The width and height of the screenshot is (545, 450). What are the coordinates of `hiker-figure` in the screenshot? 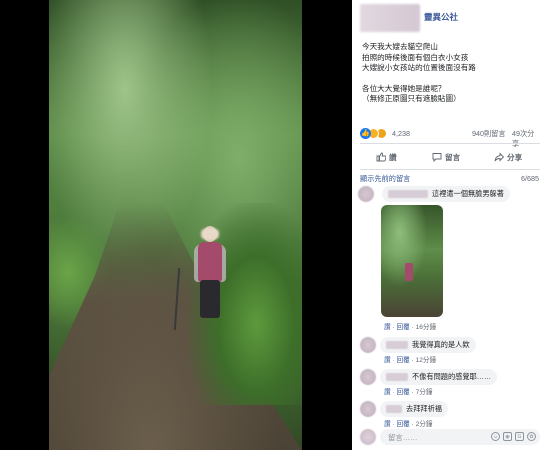 It's located at (200, 277).